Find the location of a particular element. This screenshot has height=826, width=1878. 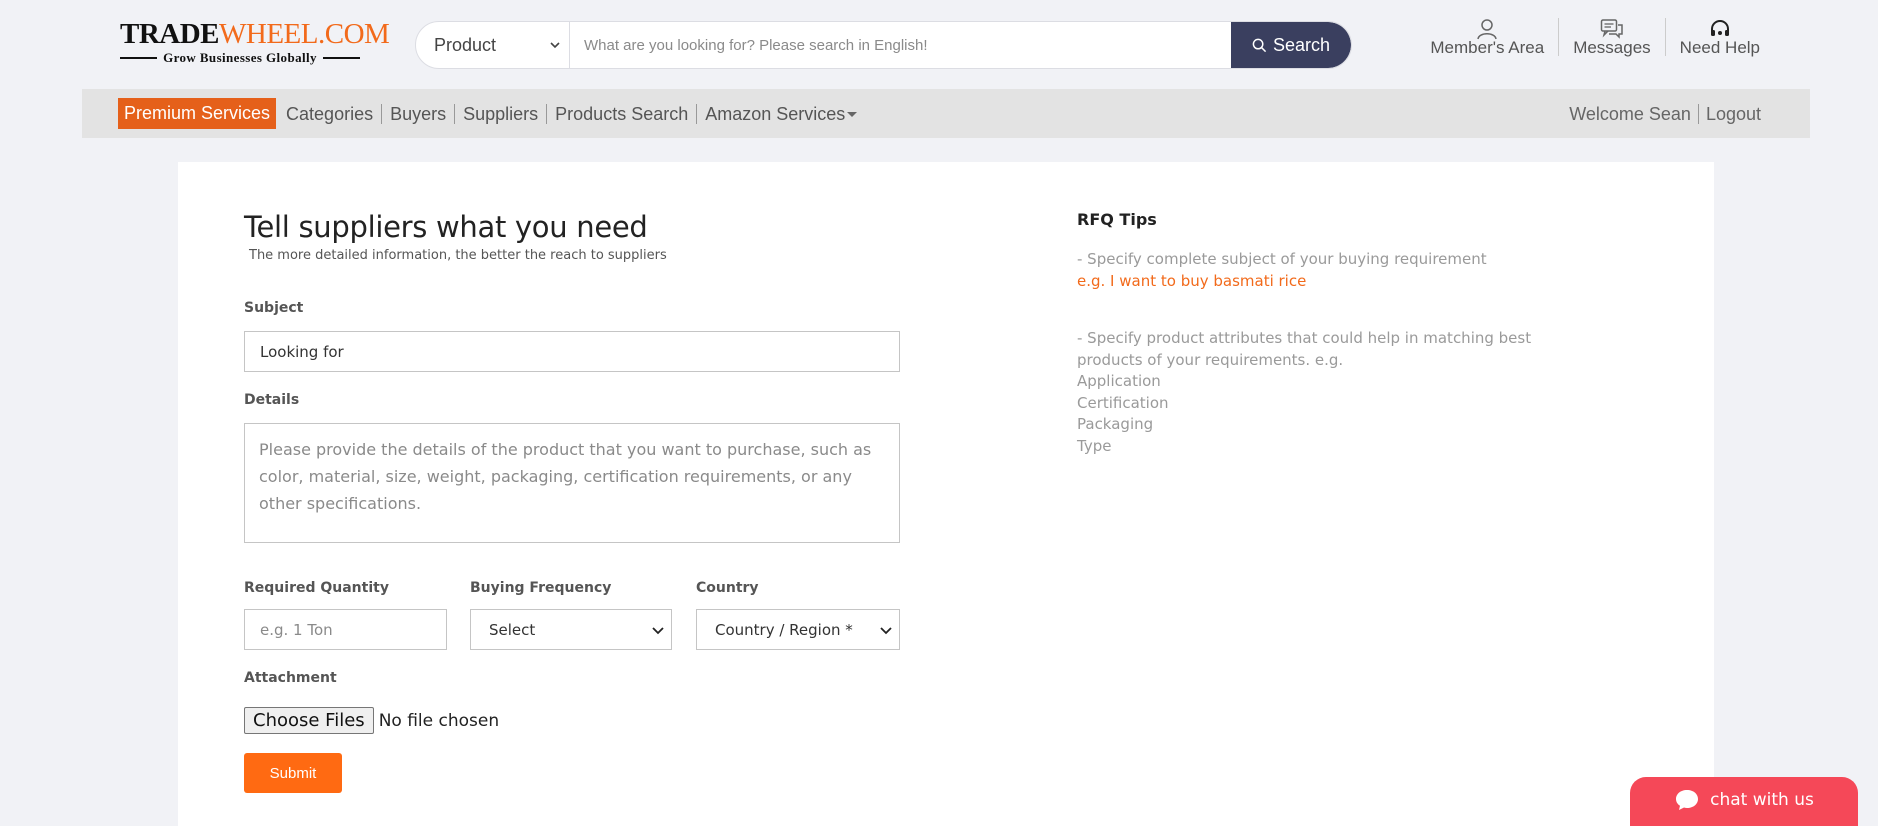

frequency-value: Select is located at coordinates (512, 629).